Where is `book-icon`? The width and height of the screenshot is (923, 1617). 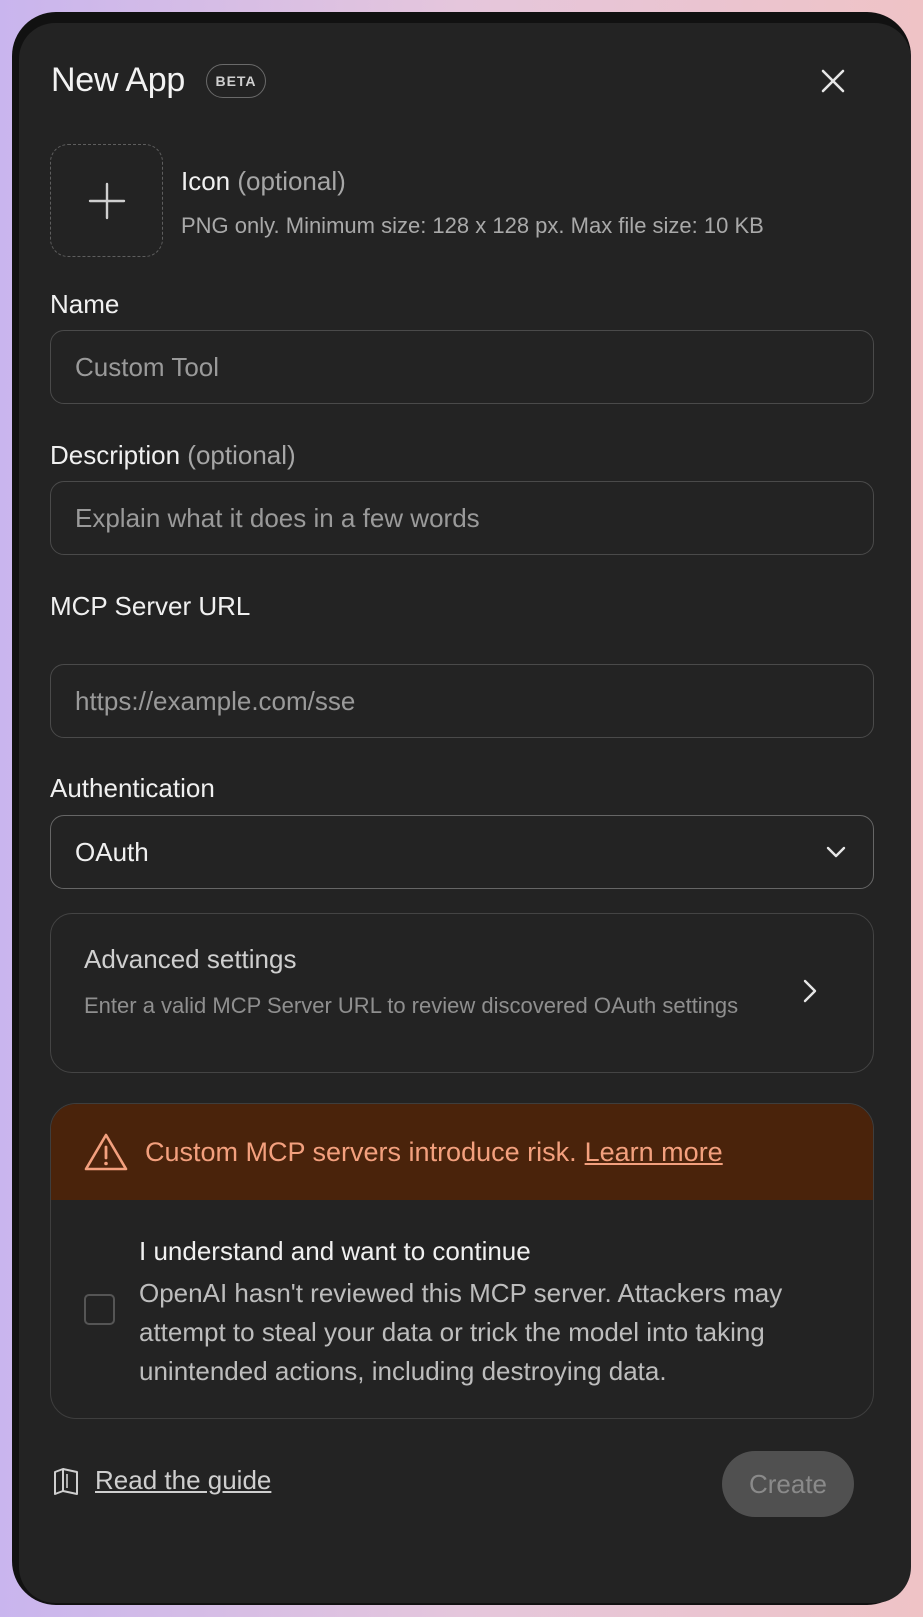 book-icon is located at coordinates (66, 1481).